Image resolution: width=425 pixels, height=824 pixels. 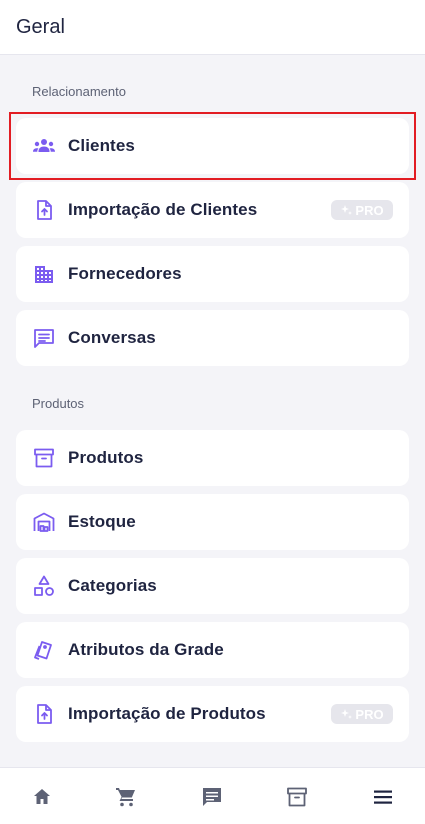 I want to click on warehouse-icon, so click(x=44, y=522).